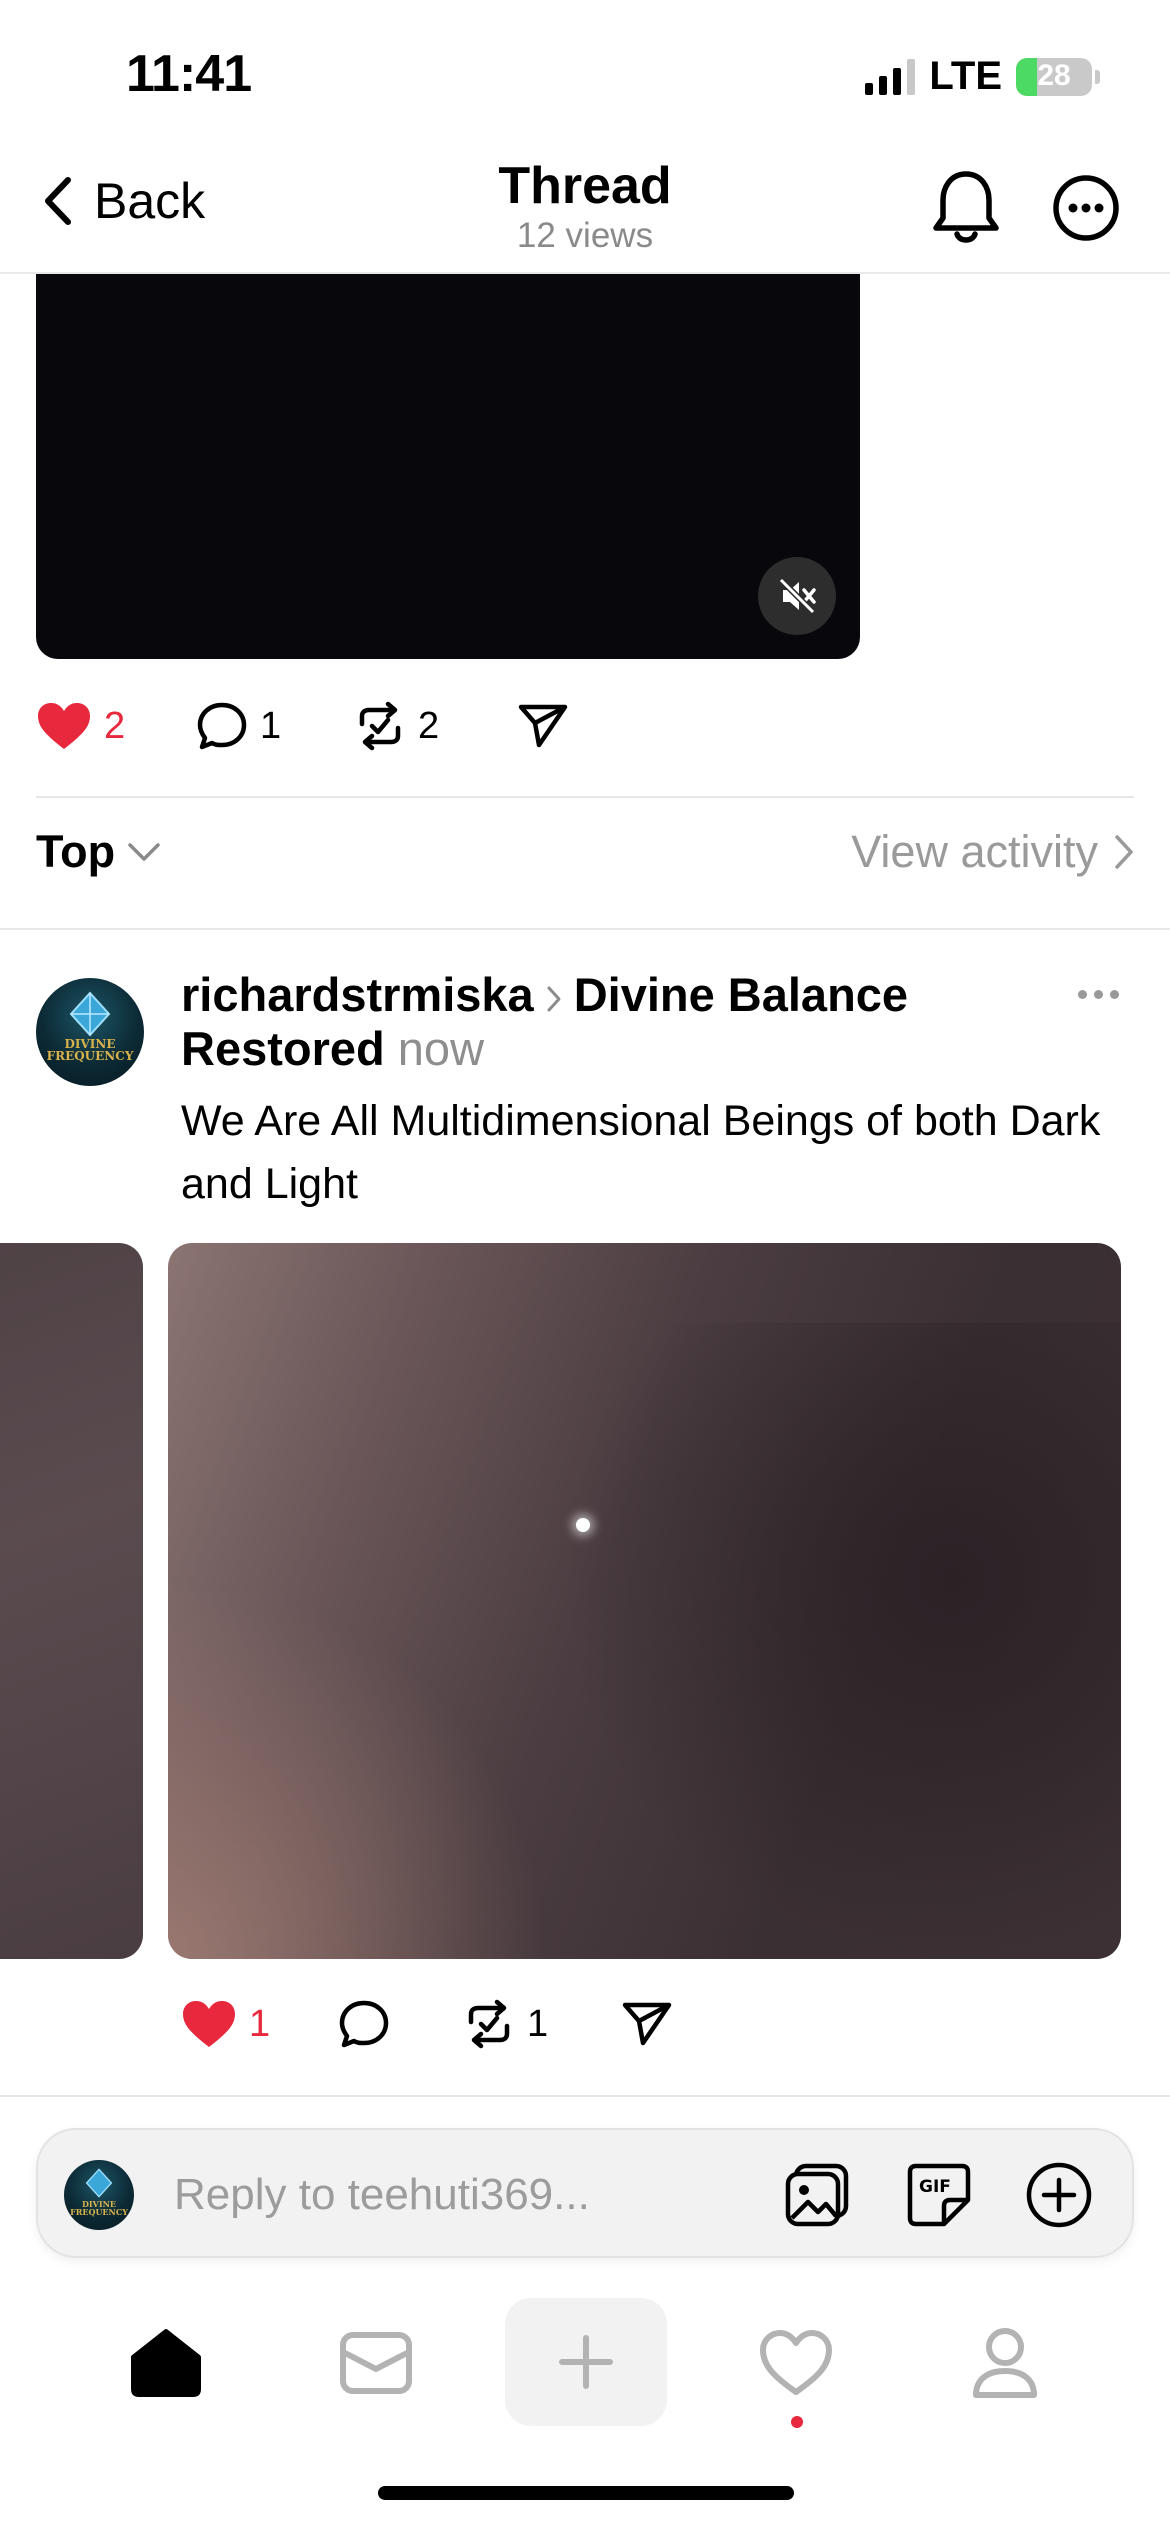 Image resolution: width=1170 pixels, height=2532 pixels. What do you see at coordinates (965, 76) in the screenshot?
I see `network-label: LTE` at bounding box center [965, 76].